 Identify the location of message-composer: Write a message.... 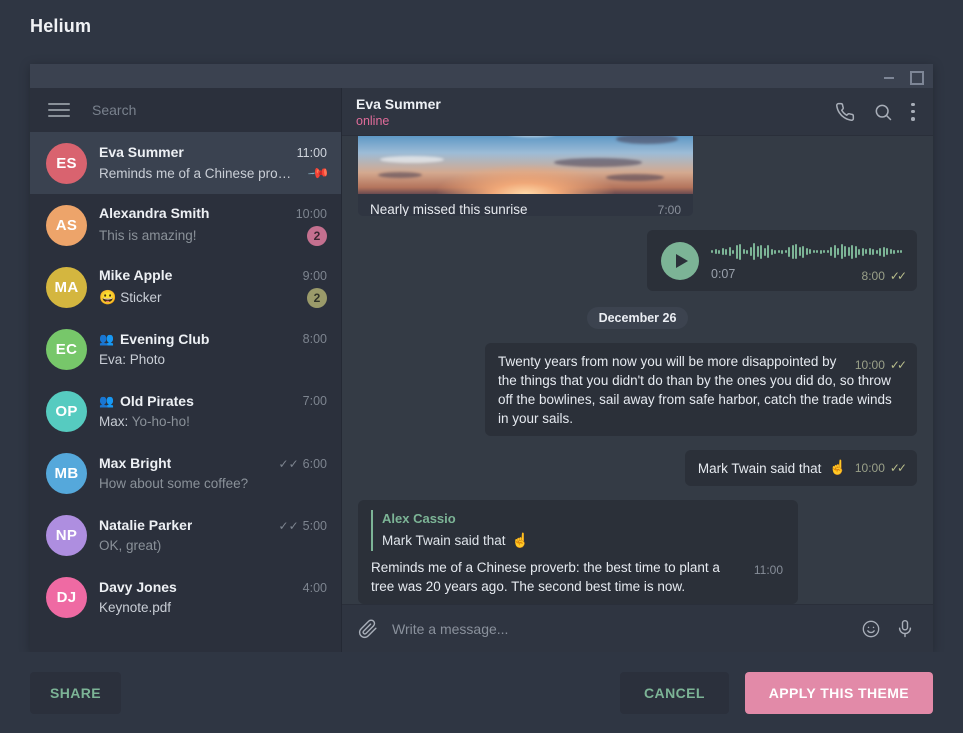
(637, 628).